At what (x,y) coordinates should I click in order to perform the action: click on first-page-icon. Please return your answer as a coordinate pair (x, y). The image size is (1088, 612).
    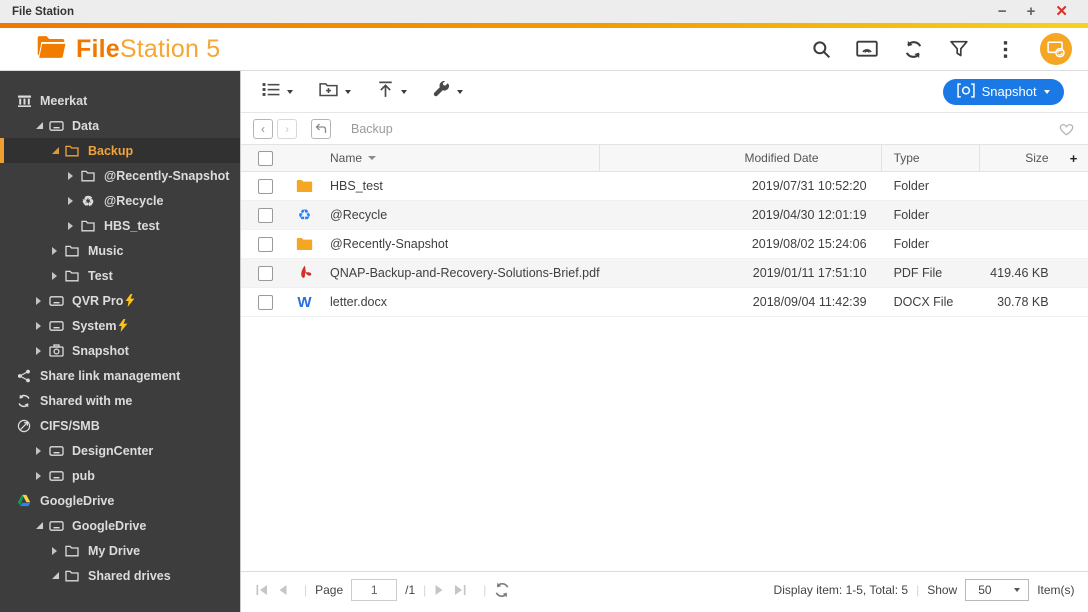
    Looking at the image, I should click on (262, 590).